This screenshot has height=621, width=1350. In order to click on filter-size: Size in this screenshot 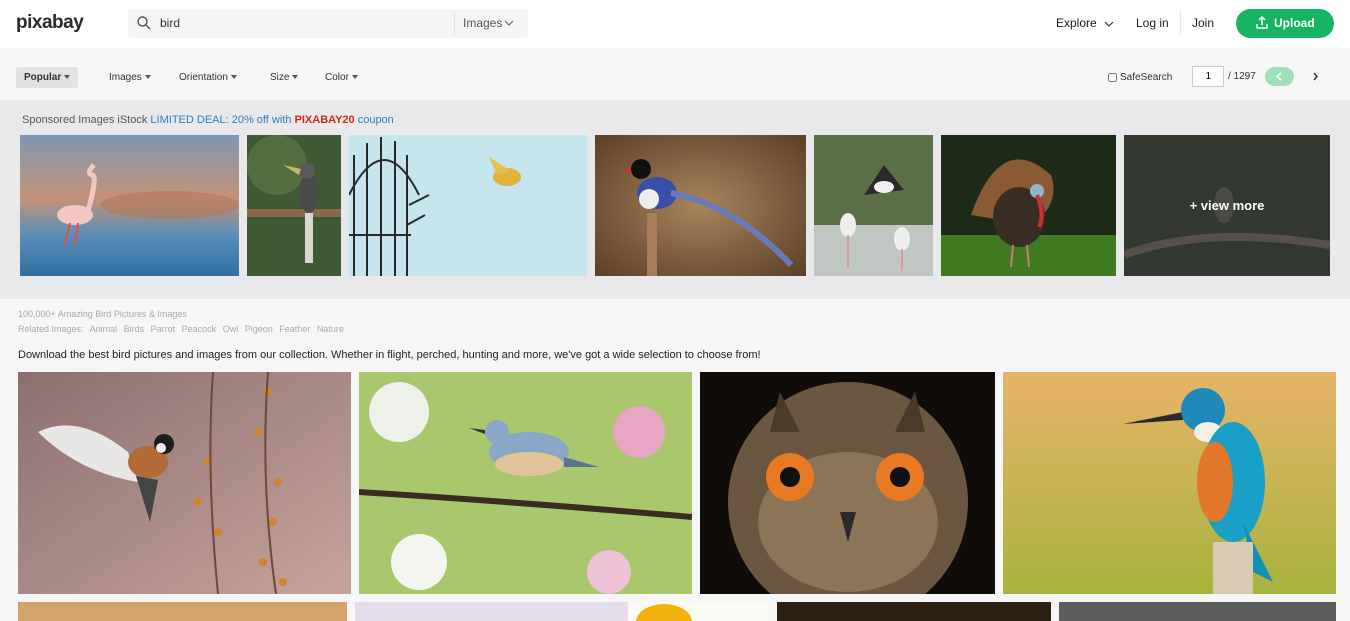, I will do `click(284, 77)`.